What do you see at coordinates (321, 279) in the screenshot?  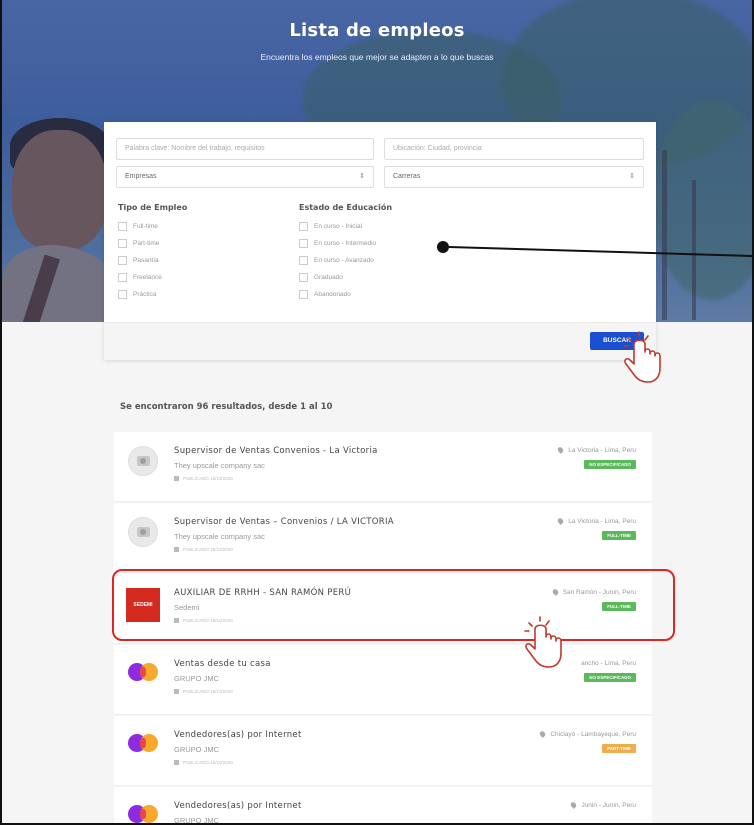 I see `checkbox-graduado: Graduado` at bounding box center [321, 279].